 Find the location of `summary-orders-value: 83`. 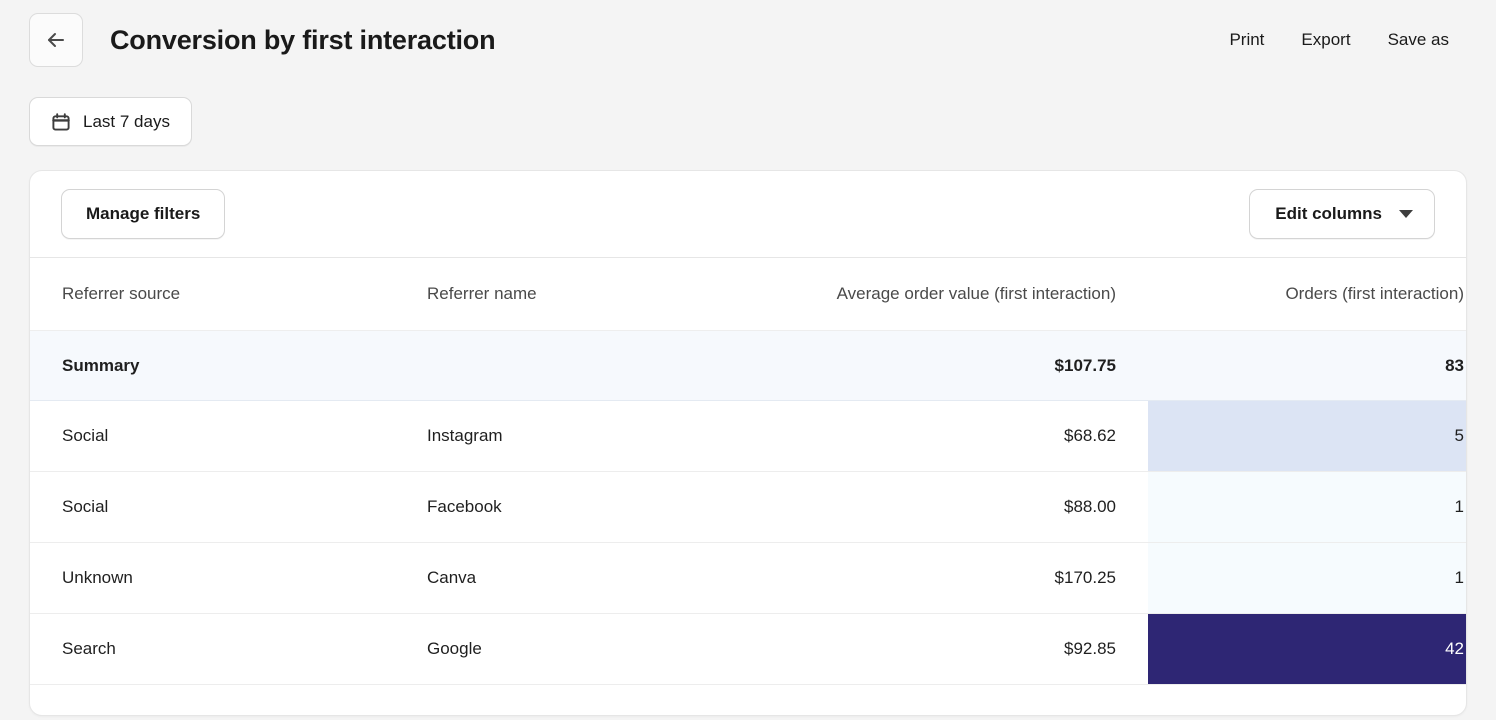

summary-orders-value: 83 is located at coordinates (1454, 365).